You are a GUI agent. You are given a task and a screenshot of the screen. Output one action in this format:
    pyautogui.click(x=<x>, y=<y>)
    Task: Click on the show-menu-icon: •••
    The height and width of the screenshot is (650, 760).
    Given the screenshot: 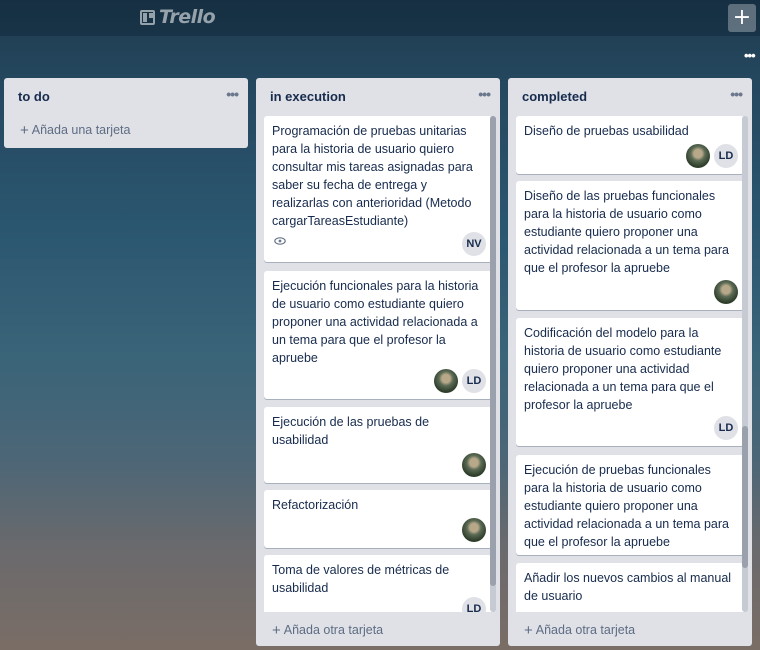 What is the action you would take?
    pyautogui.click(x=750, y=55)
    